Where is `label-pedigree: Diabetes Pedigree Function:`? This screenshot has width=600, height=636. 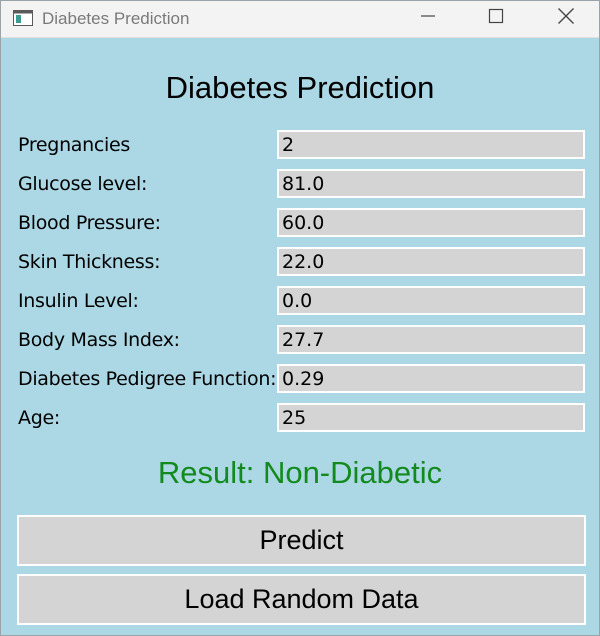 label-pedigree: Diabetes Pedigree Function: is located at coordinates (147, 379).